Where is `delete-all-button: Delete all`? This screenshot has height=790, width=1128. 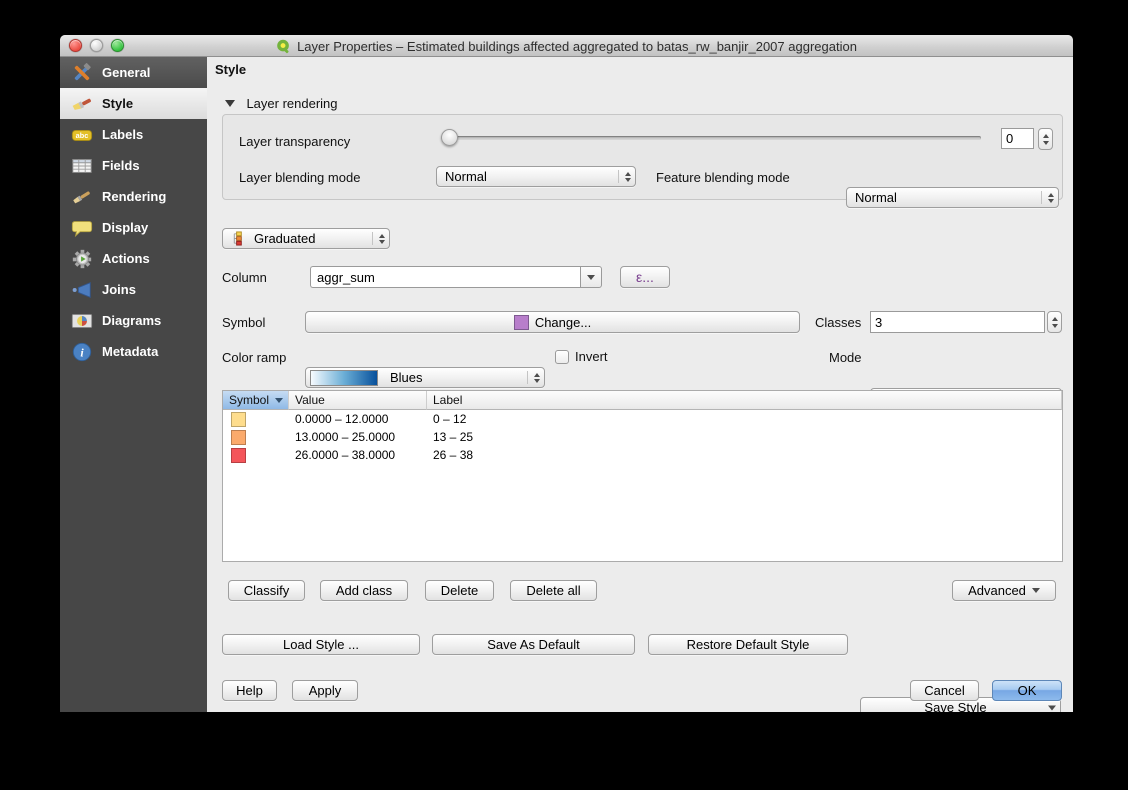
delete-all-button: Delete all is located at coordinates (553, 590).